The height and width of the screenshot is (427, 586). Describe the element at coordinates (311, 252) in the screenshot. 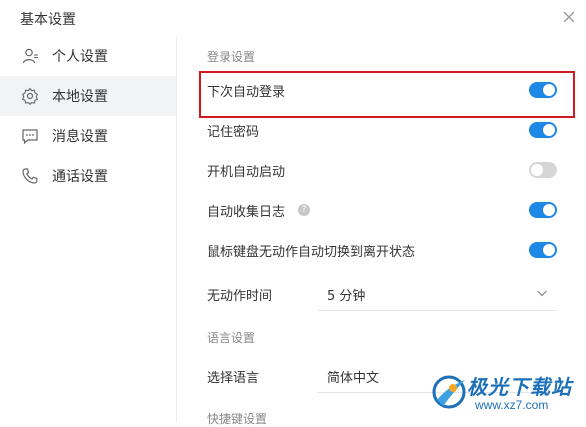

I see `auto-away-label: 鼠标键盘无动作自动切换到离开状态` at that location.